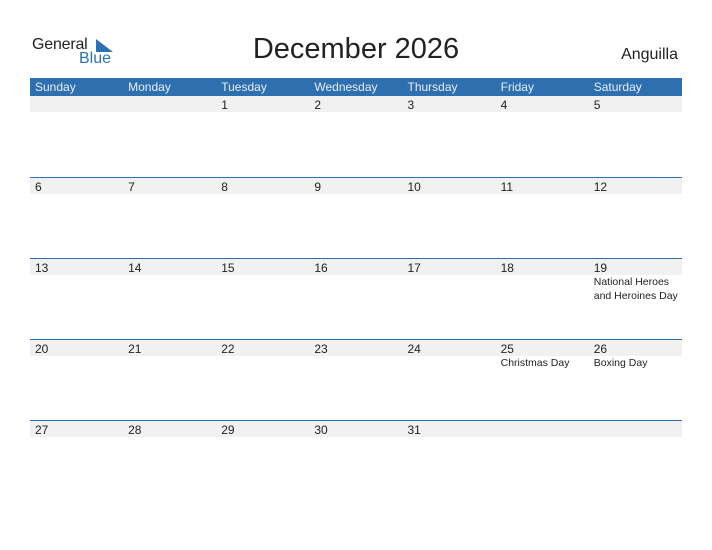 The width and height of the screenshot is (712, 550). Describe the element at coordinates (600, 349) in the screenshot. I see `day-number: 26` at that location.